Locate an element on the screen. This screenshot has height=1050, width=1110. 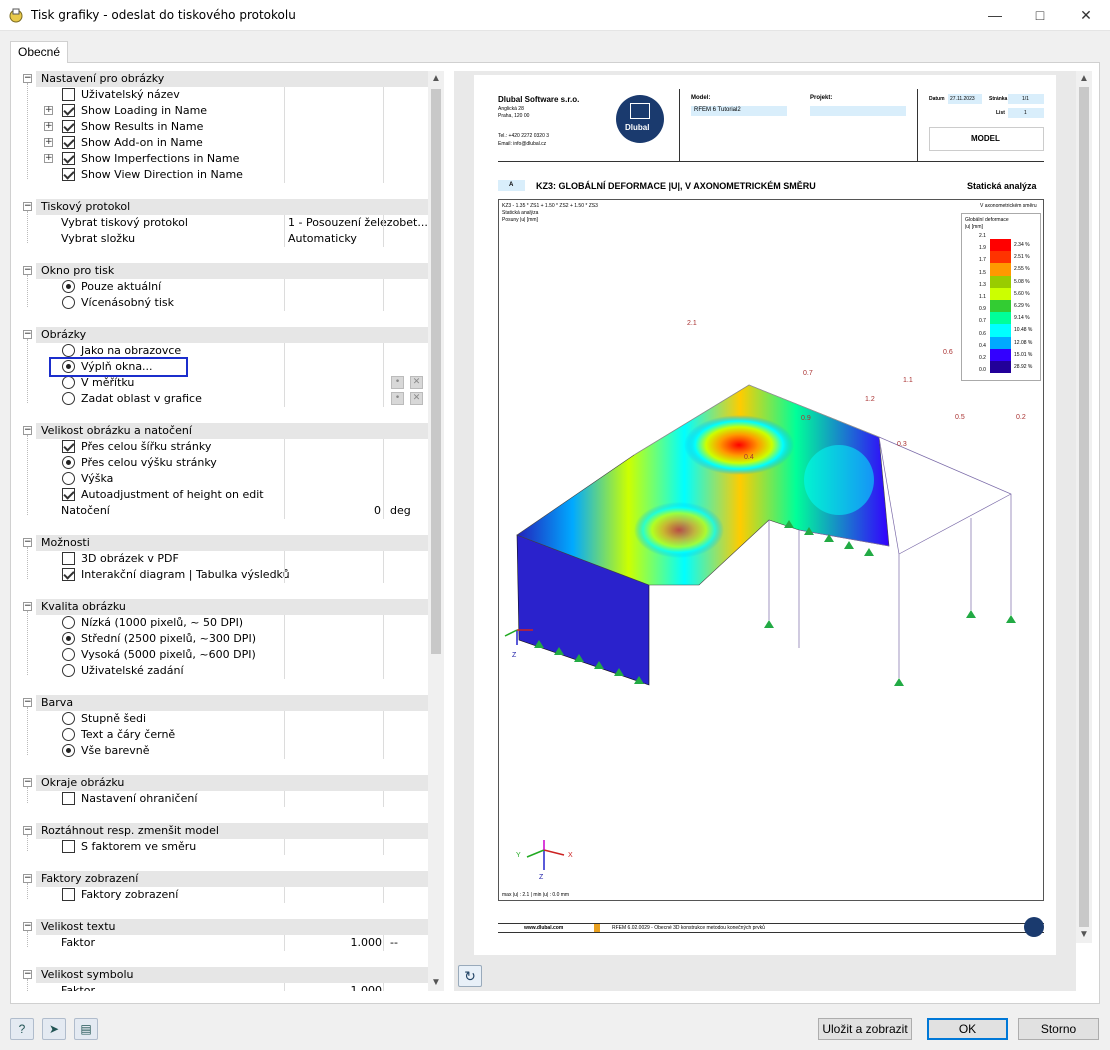
group-header: Roztáhnout resp. zmenšit model is located at coordinates (232, 831).